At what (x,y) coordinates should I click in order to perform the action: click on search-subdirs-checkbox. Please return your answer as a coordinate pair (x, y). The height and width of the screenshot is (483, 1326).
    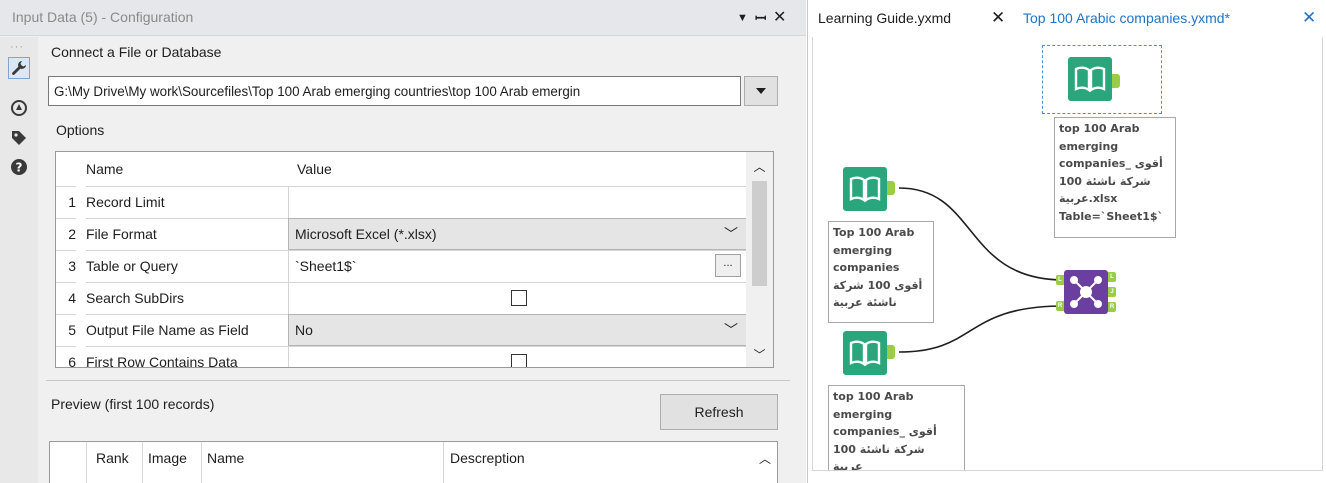
    Looking at the image, I should click on (519, 298).